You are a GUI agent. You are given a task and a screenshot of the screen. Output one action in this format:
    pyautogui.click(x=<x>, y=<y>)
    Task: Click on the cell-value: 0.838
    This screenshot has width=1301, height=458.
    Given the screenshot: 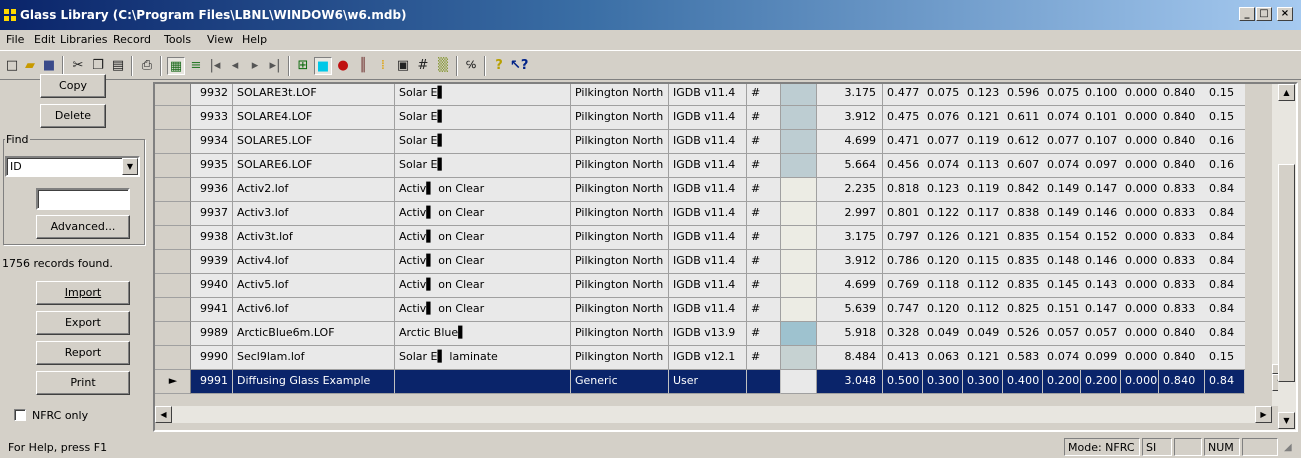 What is the action you would take?
    pyautogui.click(x=1023, y=214)
    